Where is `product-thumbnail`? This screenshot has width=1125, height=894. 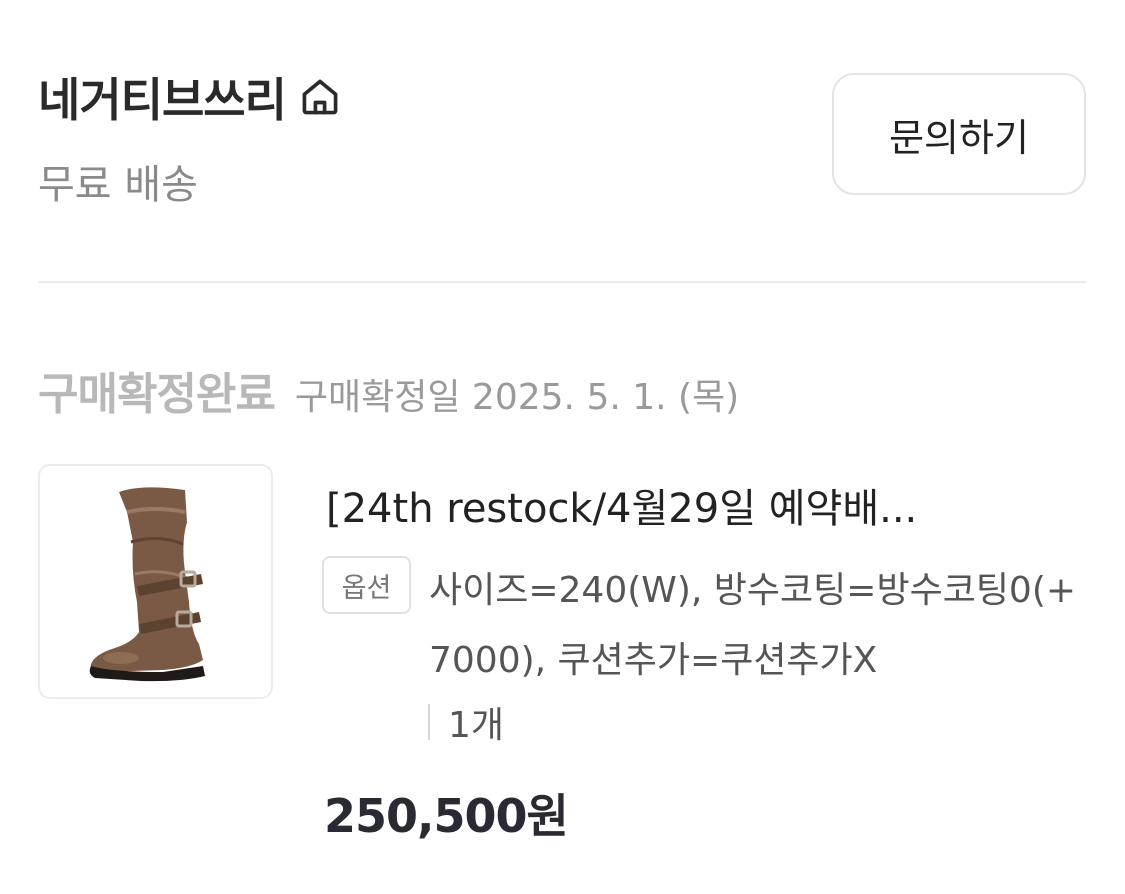 product-thumbnail is located at coordinates (155, 581).